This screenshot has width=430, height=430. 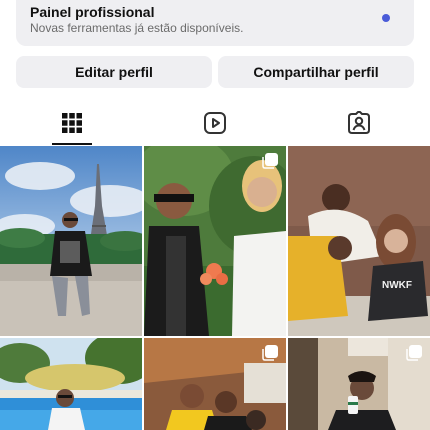 I want to click on grid-icon, so click(x=71, y=122).